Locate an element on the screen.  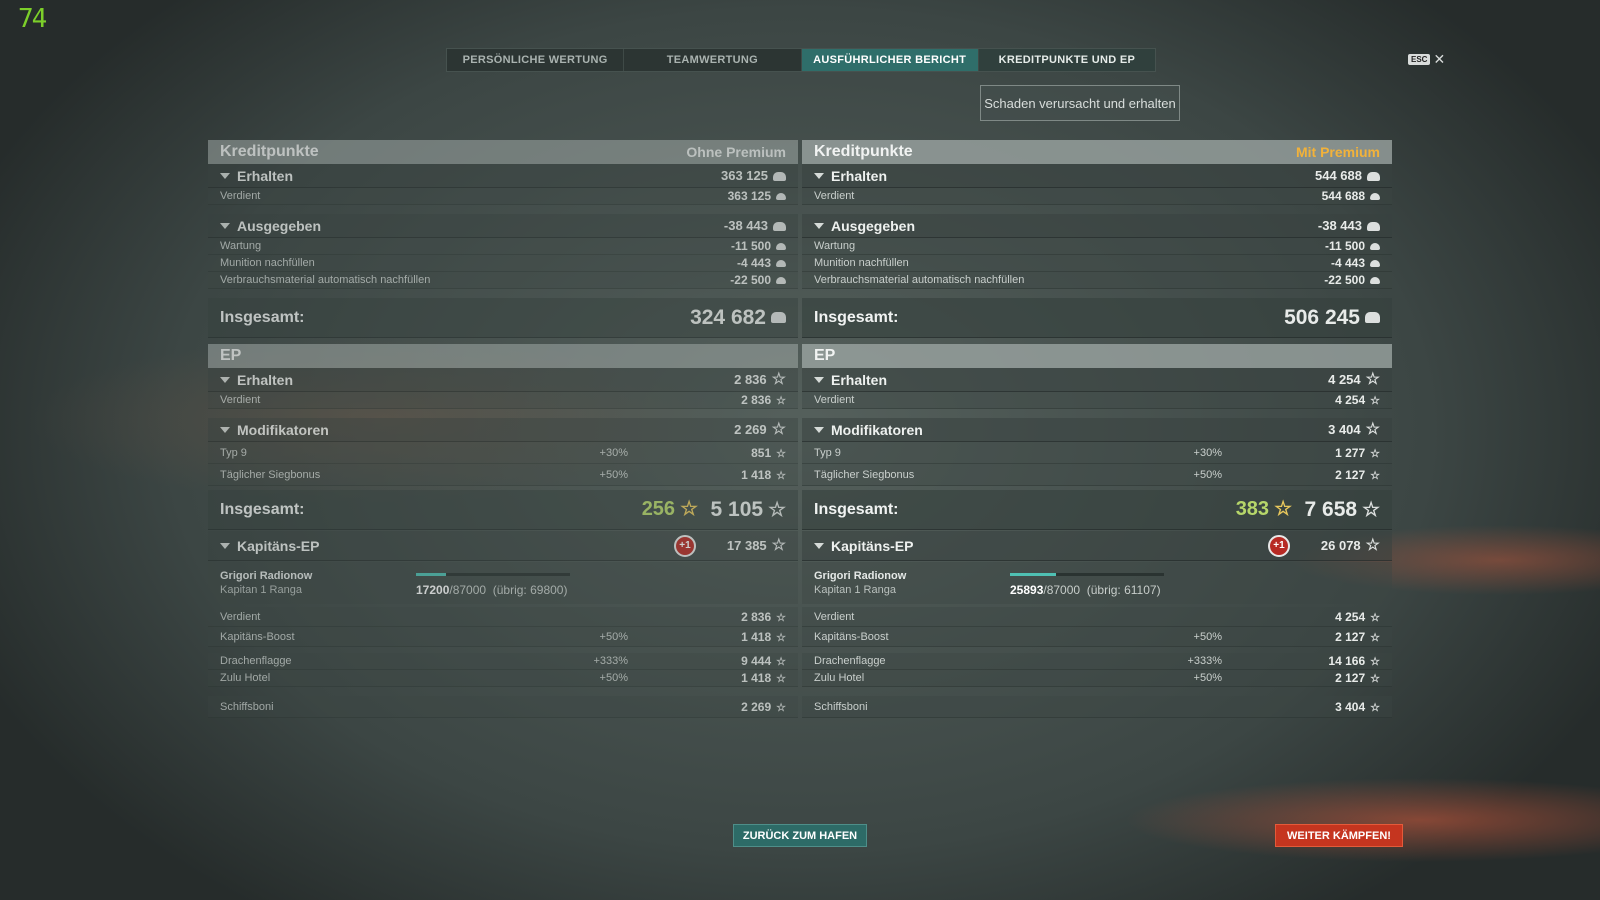
row-value: -22 500 is located at coordinates (746, 280).